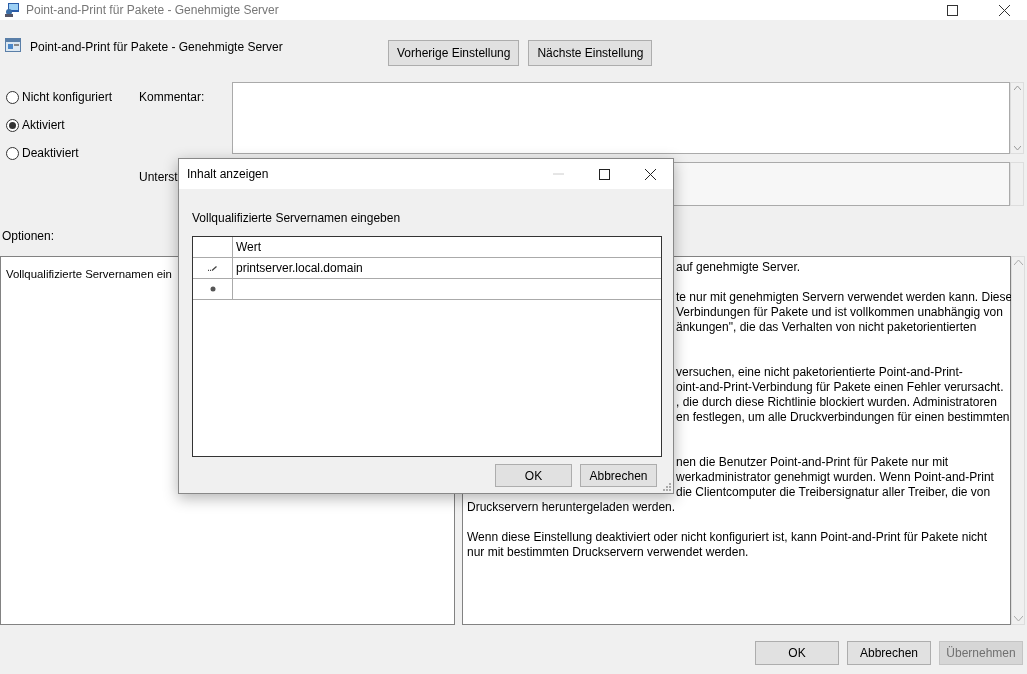  I want to click on radio-label: Deaktiviert, so click(50, 153).